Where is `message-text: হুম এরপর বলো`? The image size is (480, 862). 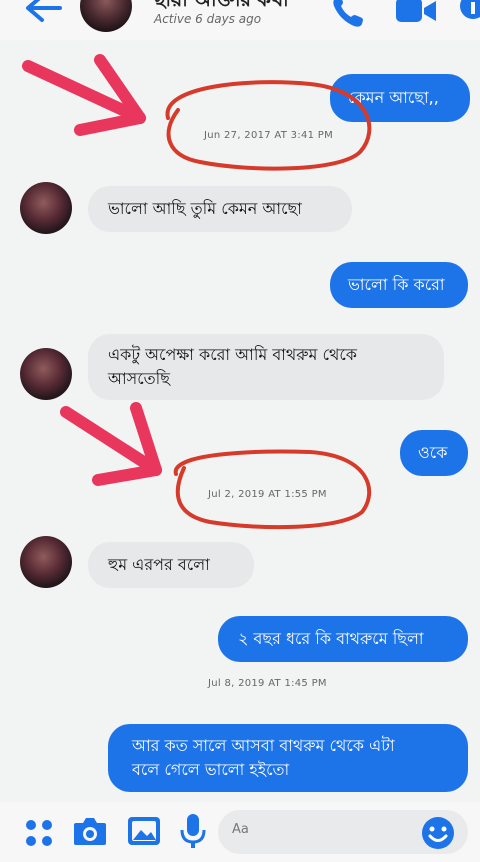
message-text: হুম এরপর বলো is located at coordinates (159, 564).